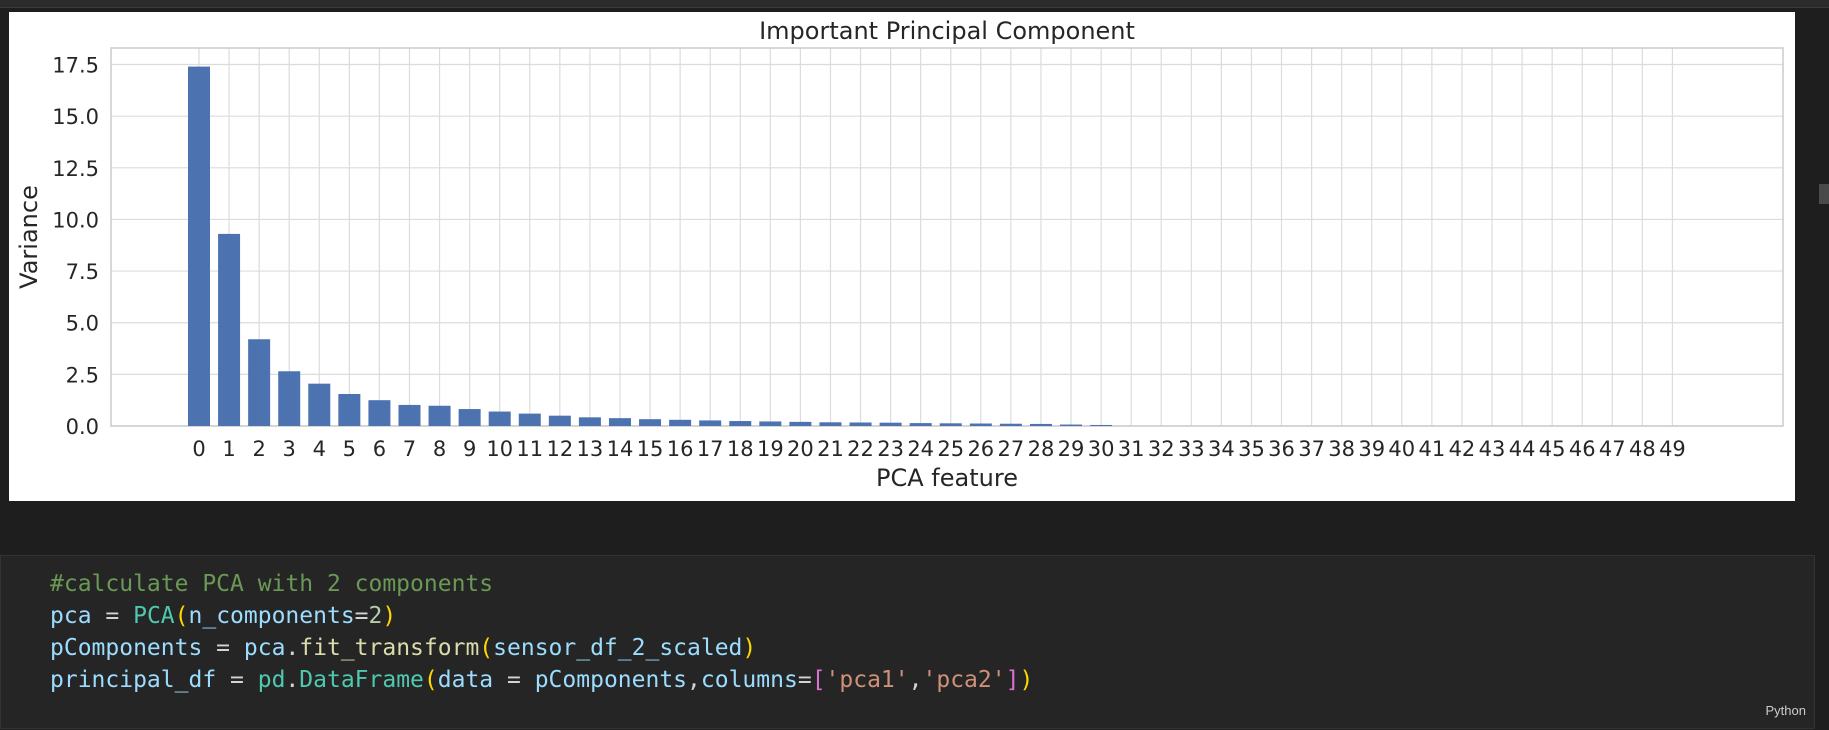  What do you see at coordinates (1011, 449) in the screenshot?
I see `x-tick-label: 27` at bounding box center [1011, 449].